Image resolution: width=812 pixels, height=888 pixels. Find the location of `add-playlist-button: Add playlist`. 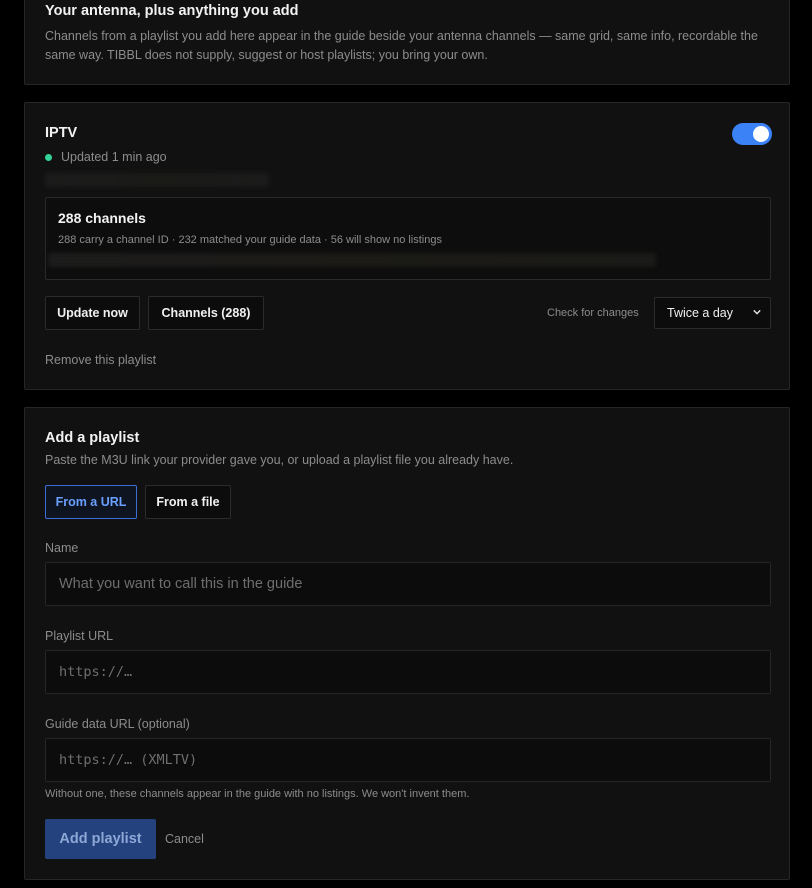

add-playlist-button: Add playlist is located at coordinates (100, 839).